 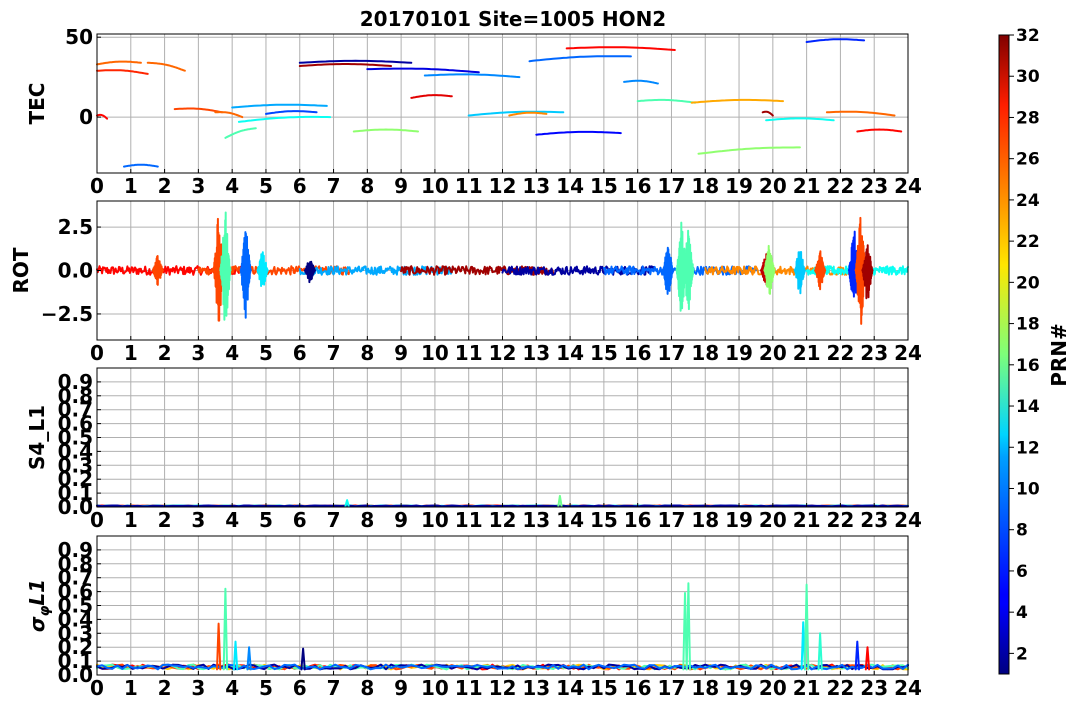 I want to click on x-tick-label: 4, so click(x=232, y=186).